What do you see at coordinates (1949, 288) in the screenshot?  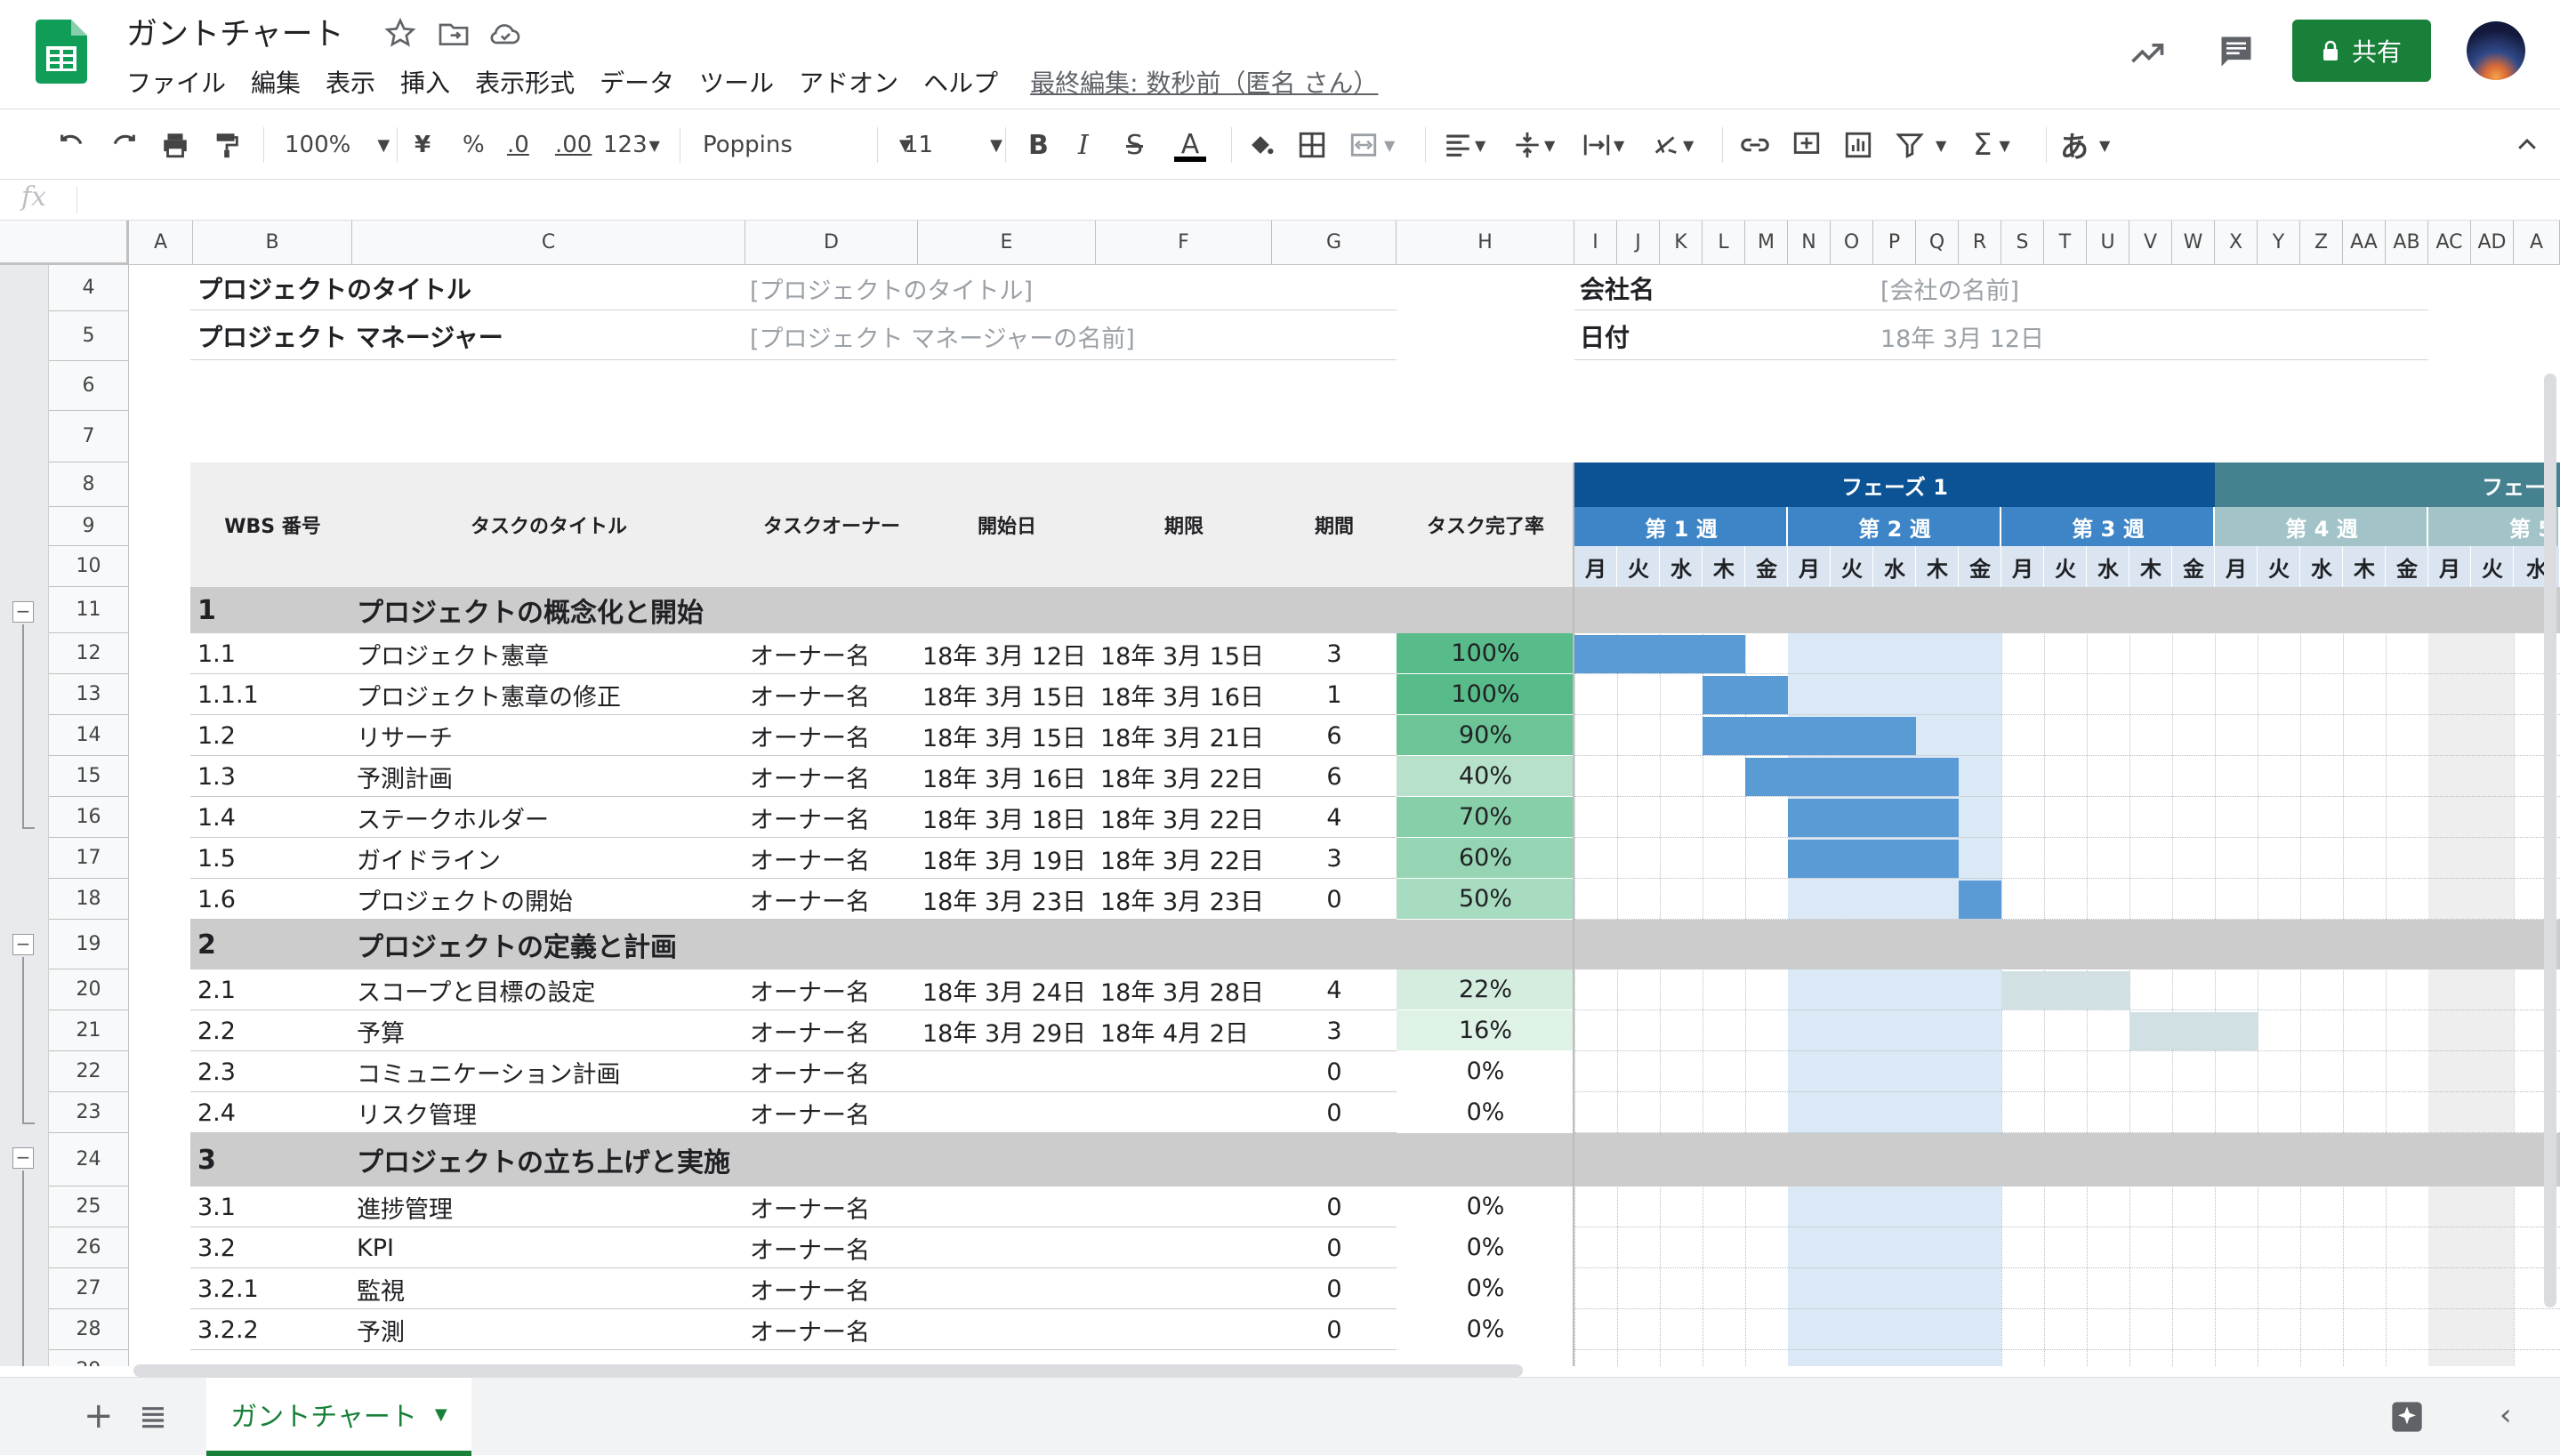 I see `company-value: [会社の名前]` at bounding box center [1949, 288].